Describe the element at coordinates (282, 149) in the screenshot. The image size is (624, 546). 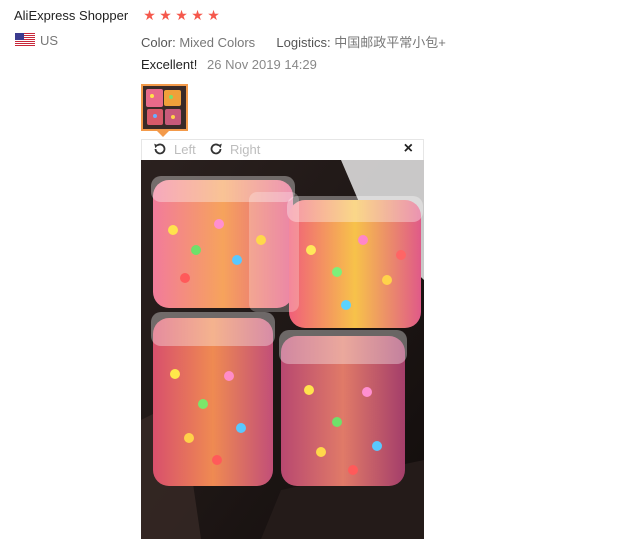
I see `image-viewer-toolbar: Left Right ×` at that location.